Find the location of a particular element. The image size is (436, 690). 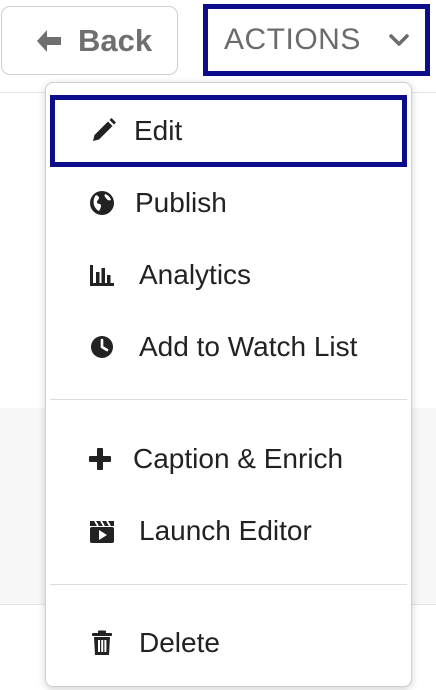

menu-item-label: Delete is located at coordinates (179, 642).